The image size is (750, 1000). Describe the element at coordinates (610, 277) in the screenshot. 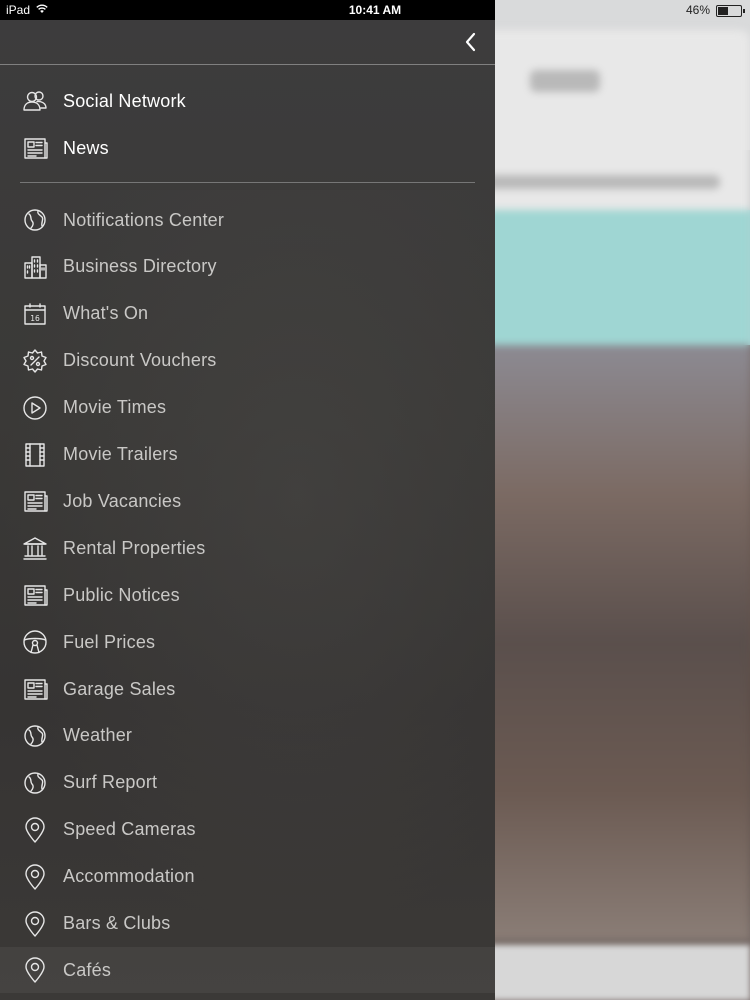

I see `background-image-sky` at that location.